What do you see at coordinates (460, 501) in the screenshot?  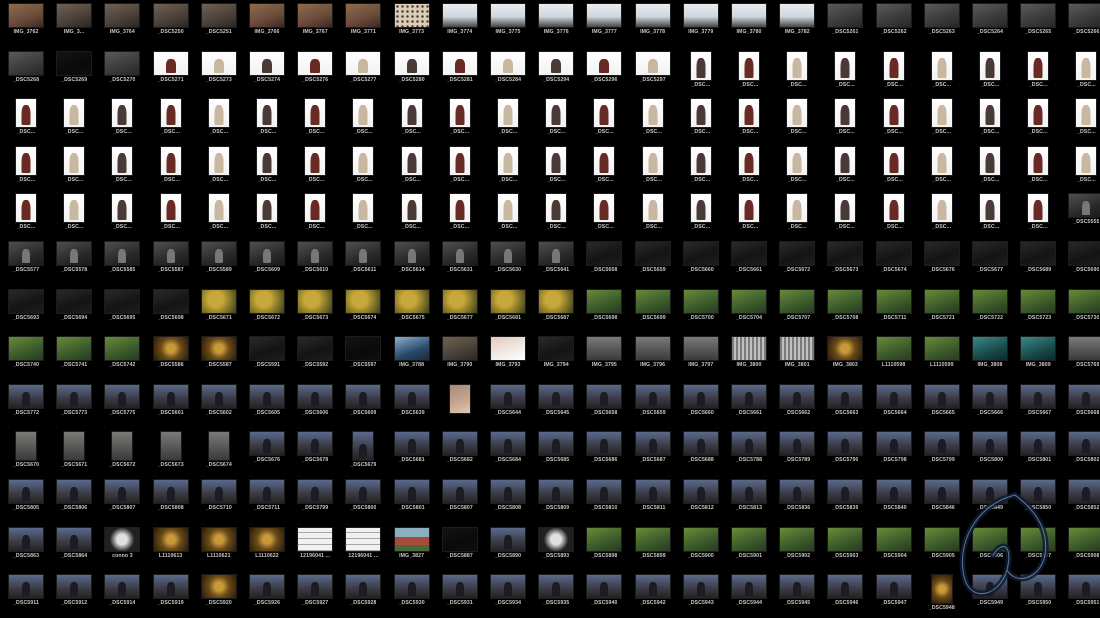 I see `thumbnail-cell: _DSC5807` at bounding box center [460, 501].